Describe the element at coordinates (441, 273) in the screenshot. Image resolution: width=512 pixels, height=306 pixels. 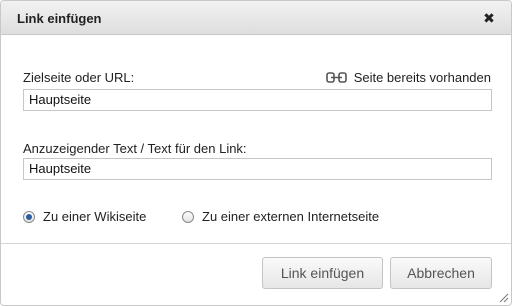
I see `cancel-button: Abbrechen` at that location.